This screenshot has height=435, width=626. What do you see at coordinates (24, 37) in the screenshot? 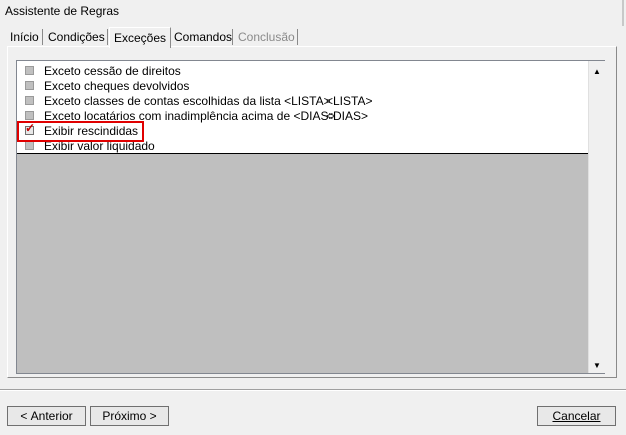
I see `tab-inicio: Início` at bounding box center [24, 37].